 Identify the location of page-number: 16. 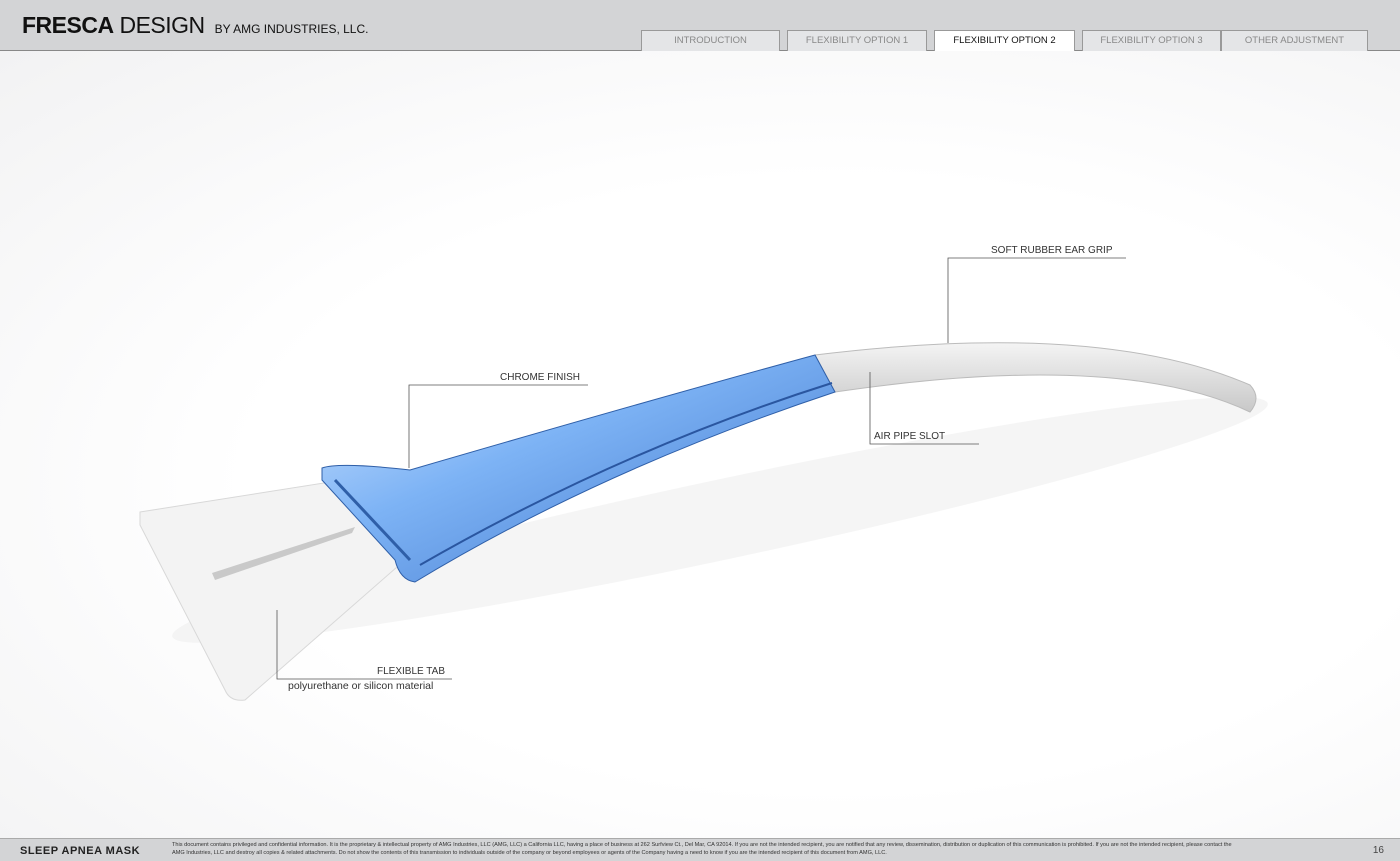
(1378, 850).